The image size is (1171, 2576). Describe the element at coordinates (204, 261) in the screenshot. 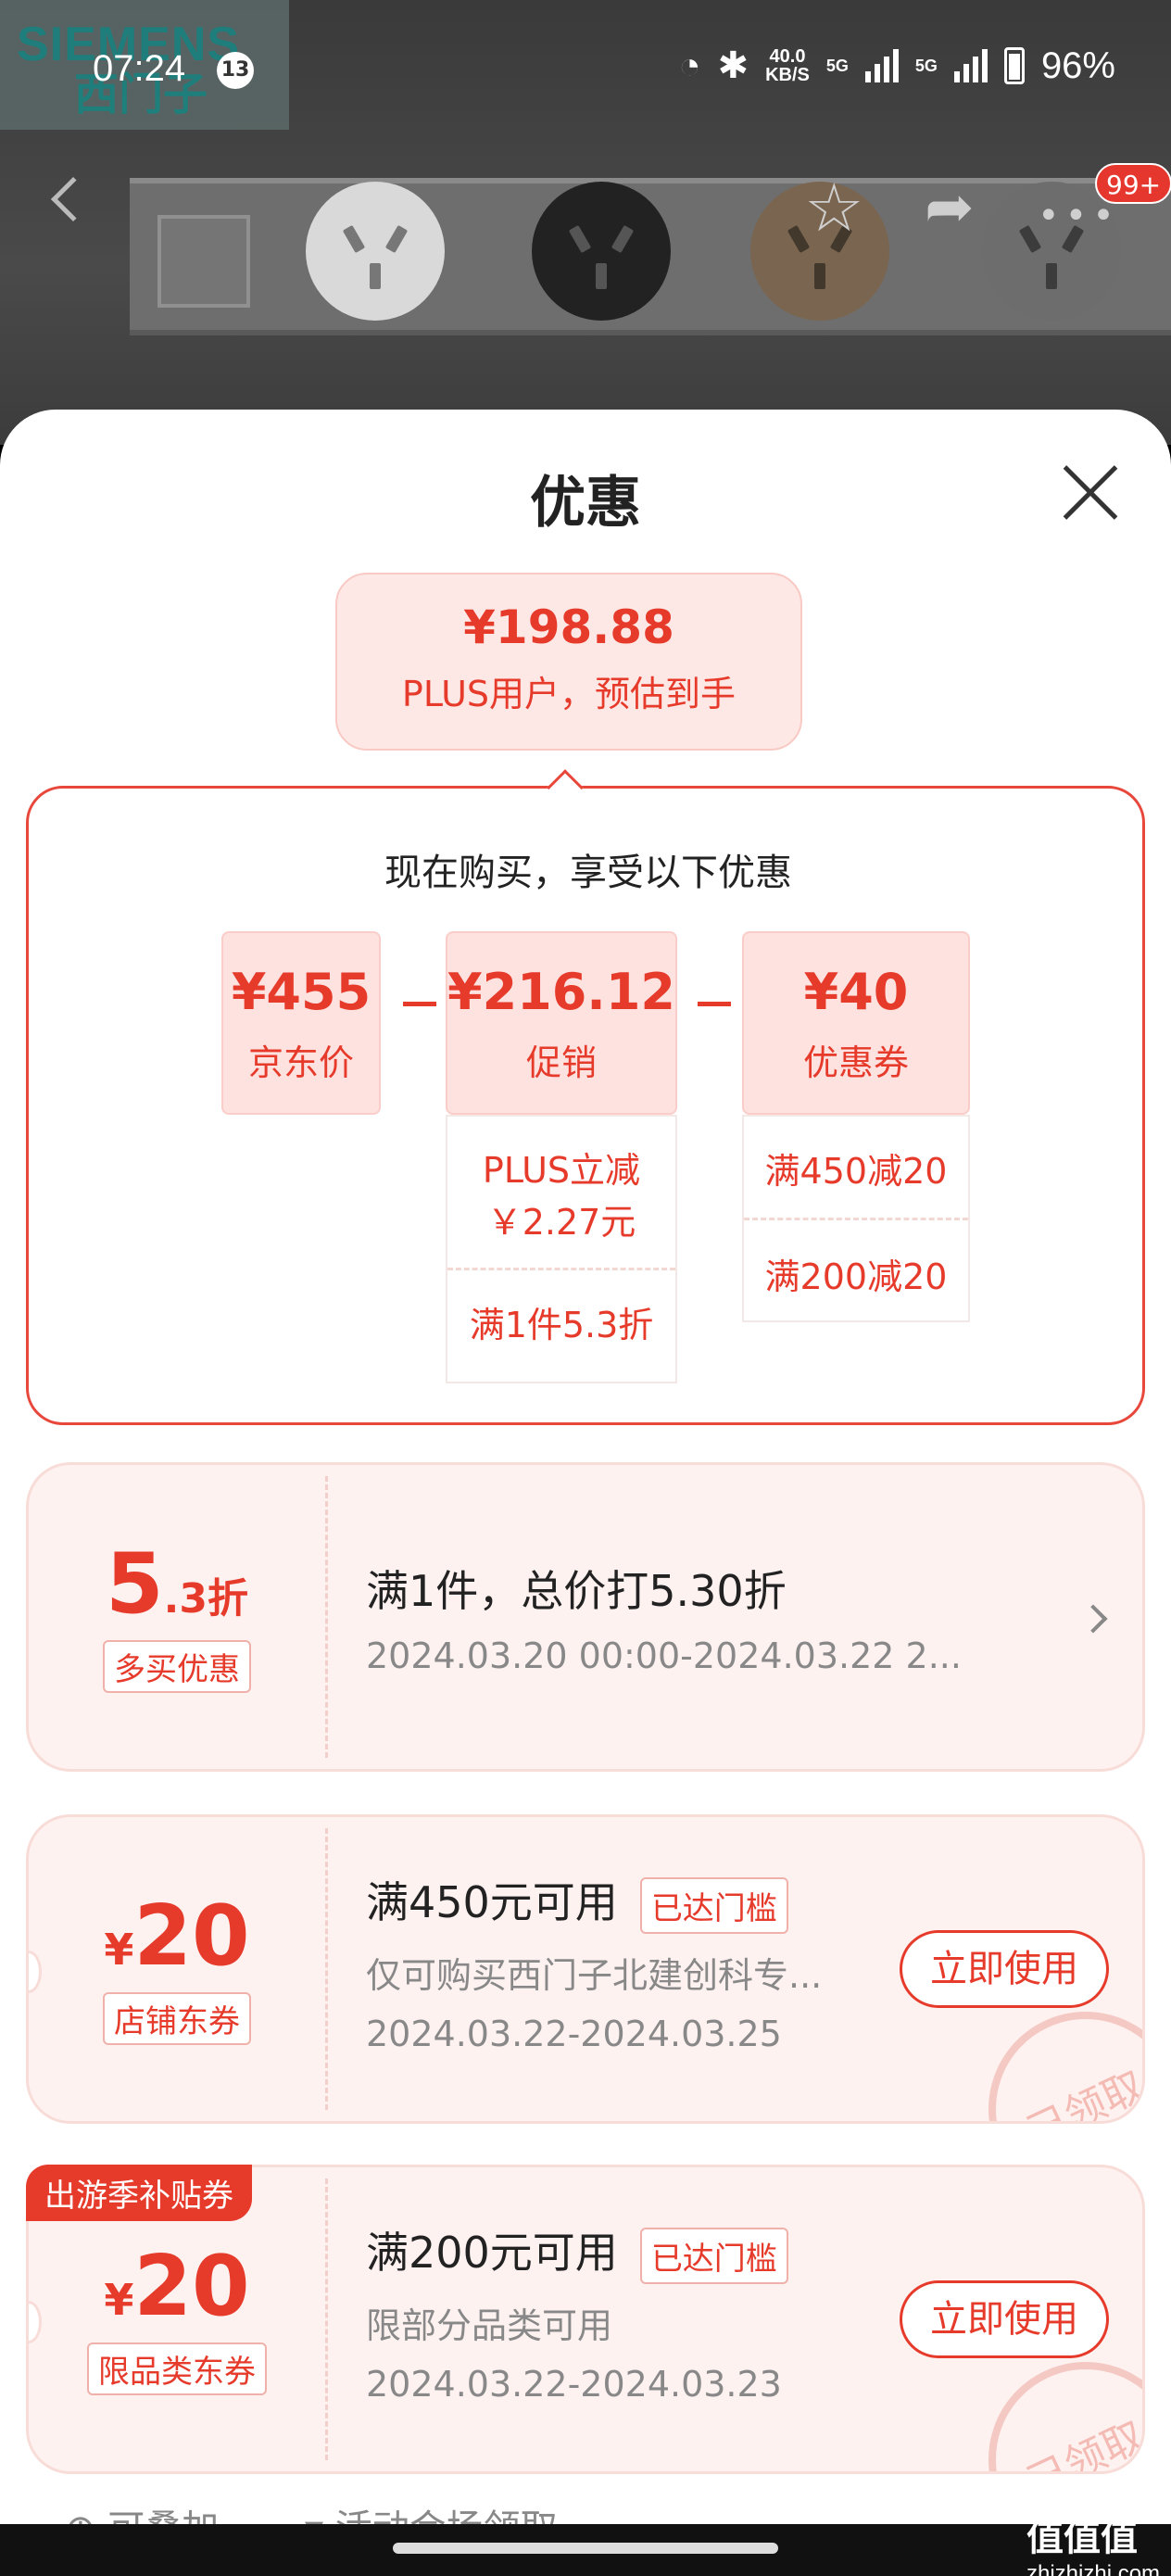

I see `rail-panel` at that location.